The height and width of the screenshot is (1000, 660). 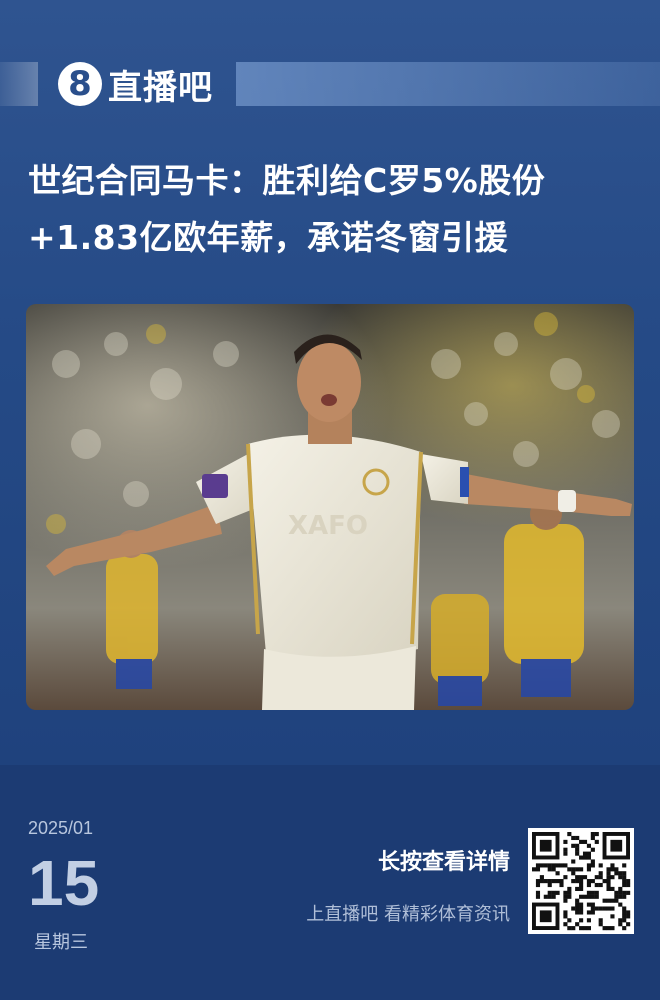 I want to click on headline-line-1: 世纪合同马卡：胜利给C罗5%股份, so click(x=287, y=180).